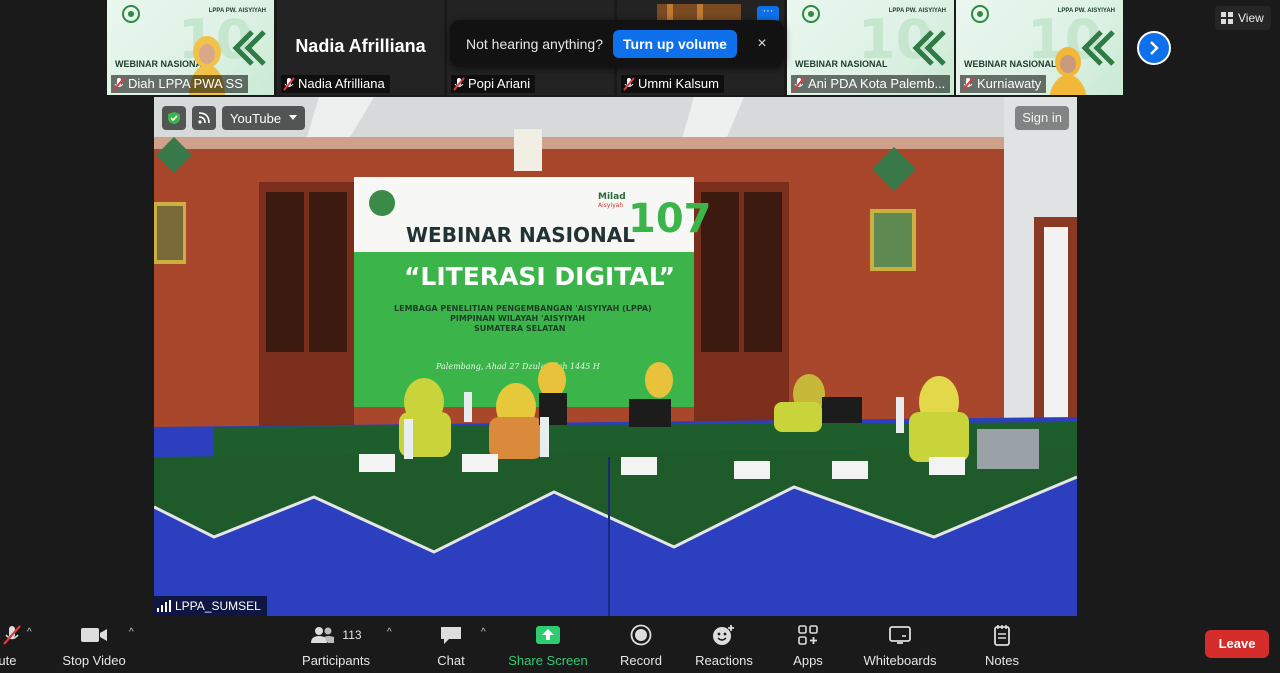 This screenshot has height=673, width=1280. I want to click on banner-milad-sub: Aisyiyah, so click(610, 205).